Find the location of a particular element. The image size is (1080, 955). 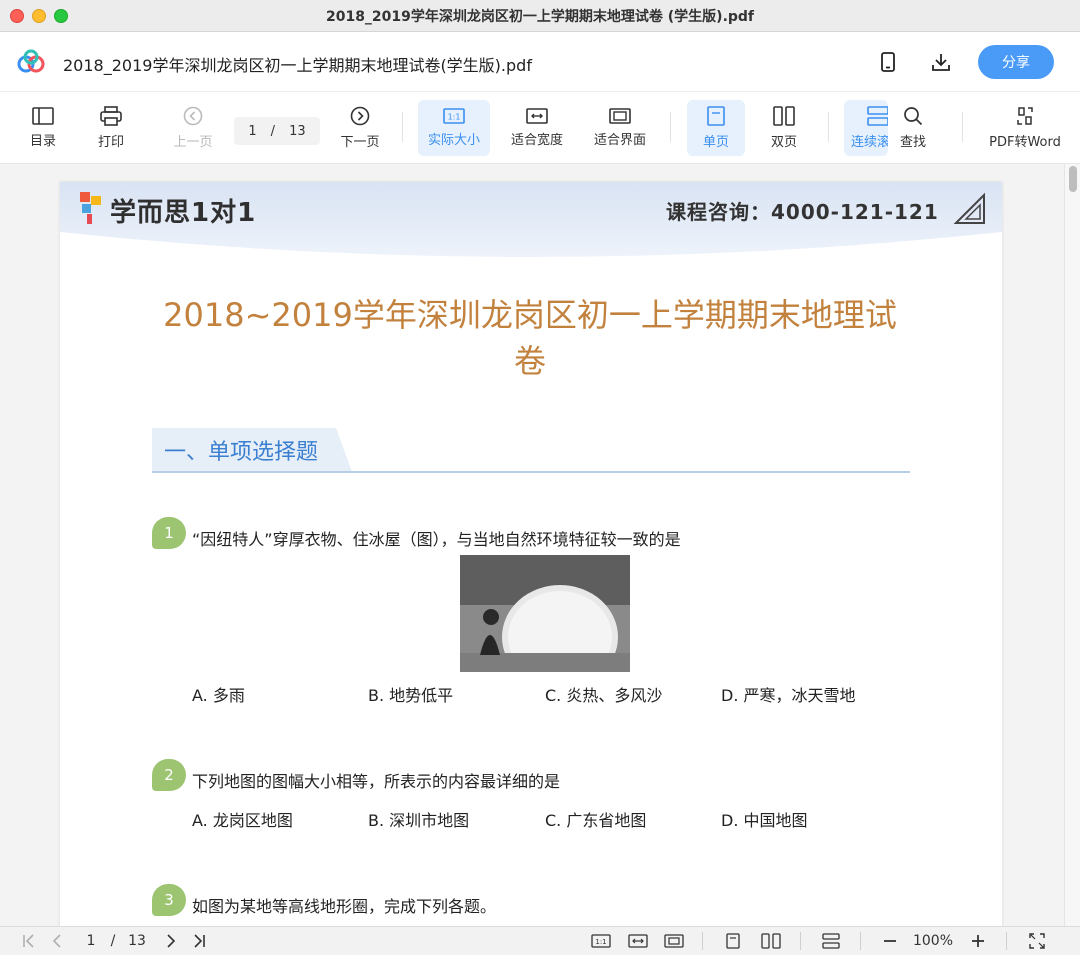

igloo-photo is located at coordinates (545, 613).